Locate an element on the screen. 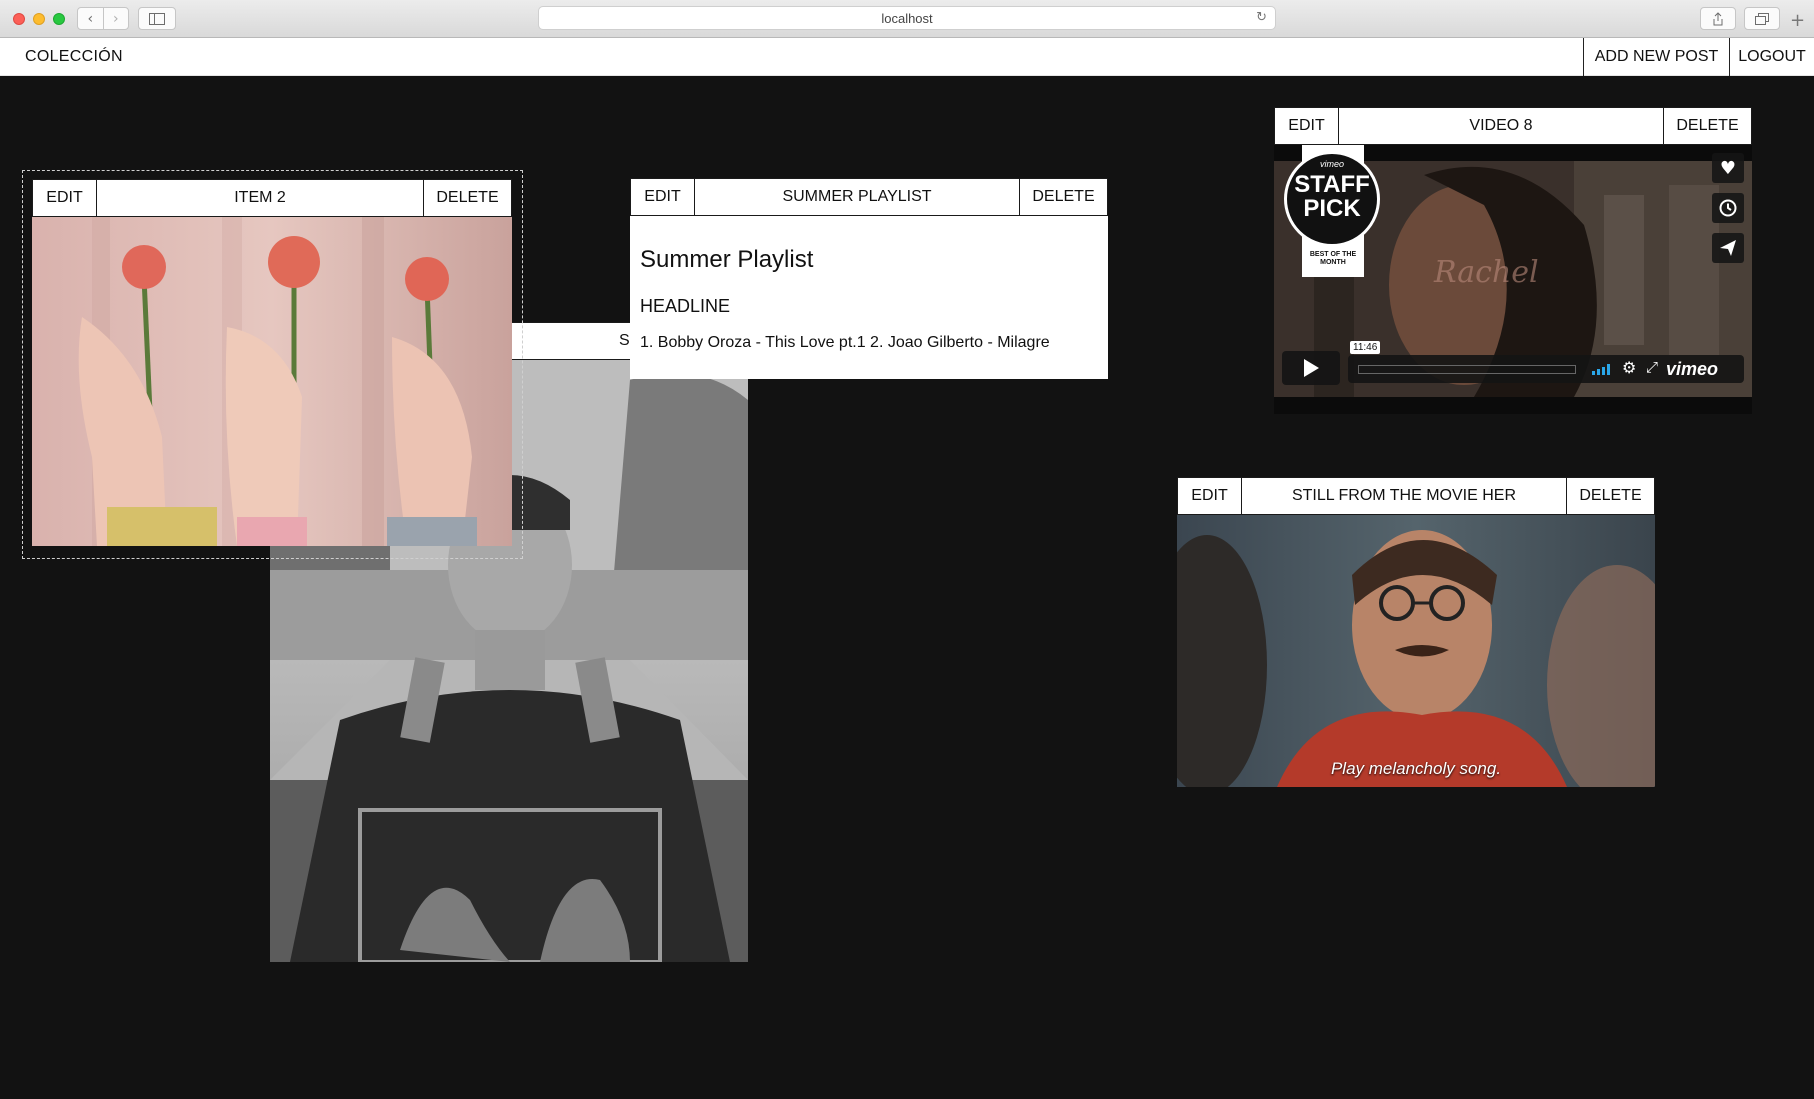 This screenshot has height=1099, width=1814. top-nav: COLECCIÓN ADD NEW POST LOGOUT is located at coordinates (907, 57).